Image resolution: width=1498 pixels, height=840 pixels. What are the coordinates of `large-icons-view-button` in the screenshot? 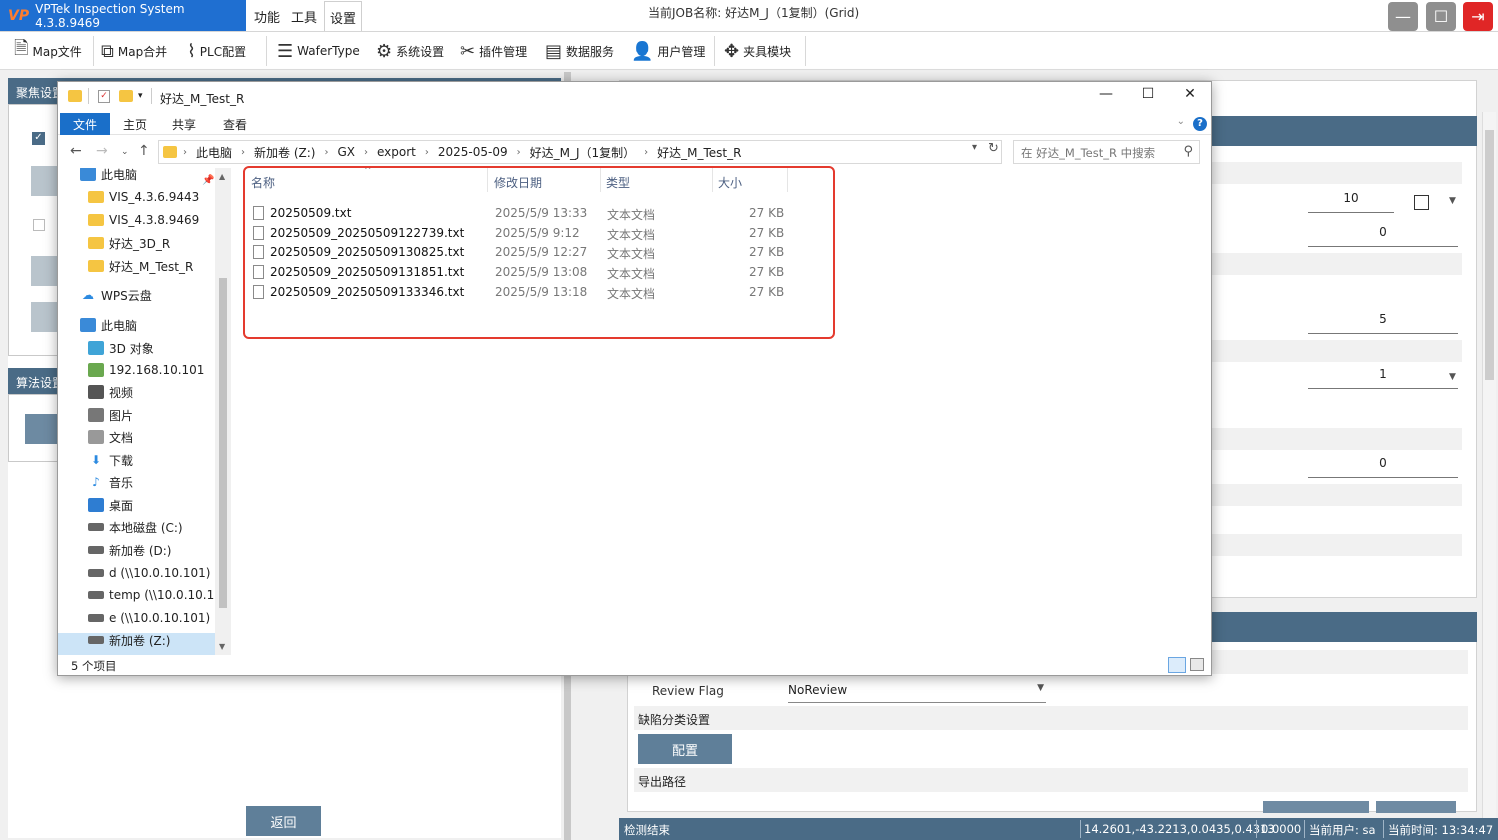 It's located at (1197, 664).